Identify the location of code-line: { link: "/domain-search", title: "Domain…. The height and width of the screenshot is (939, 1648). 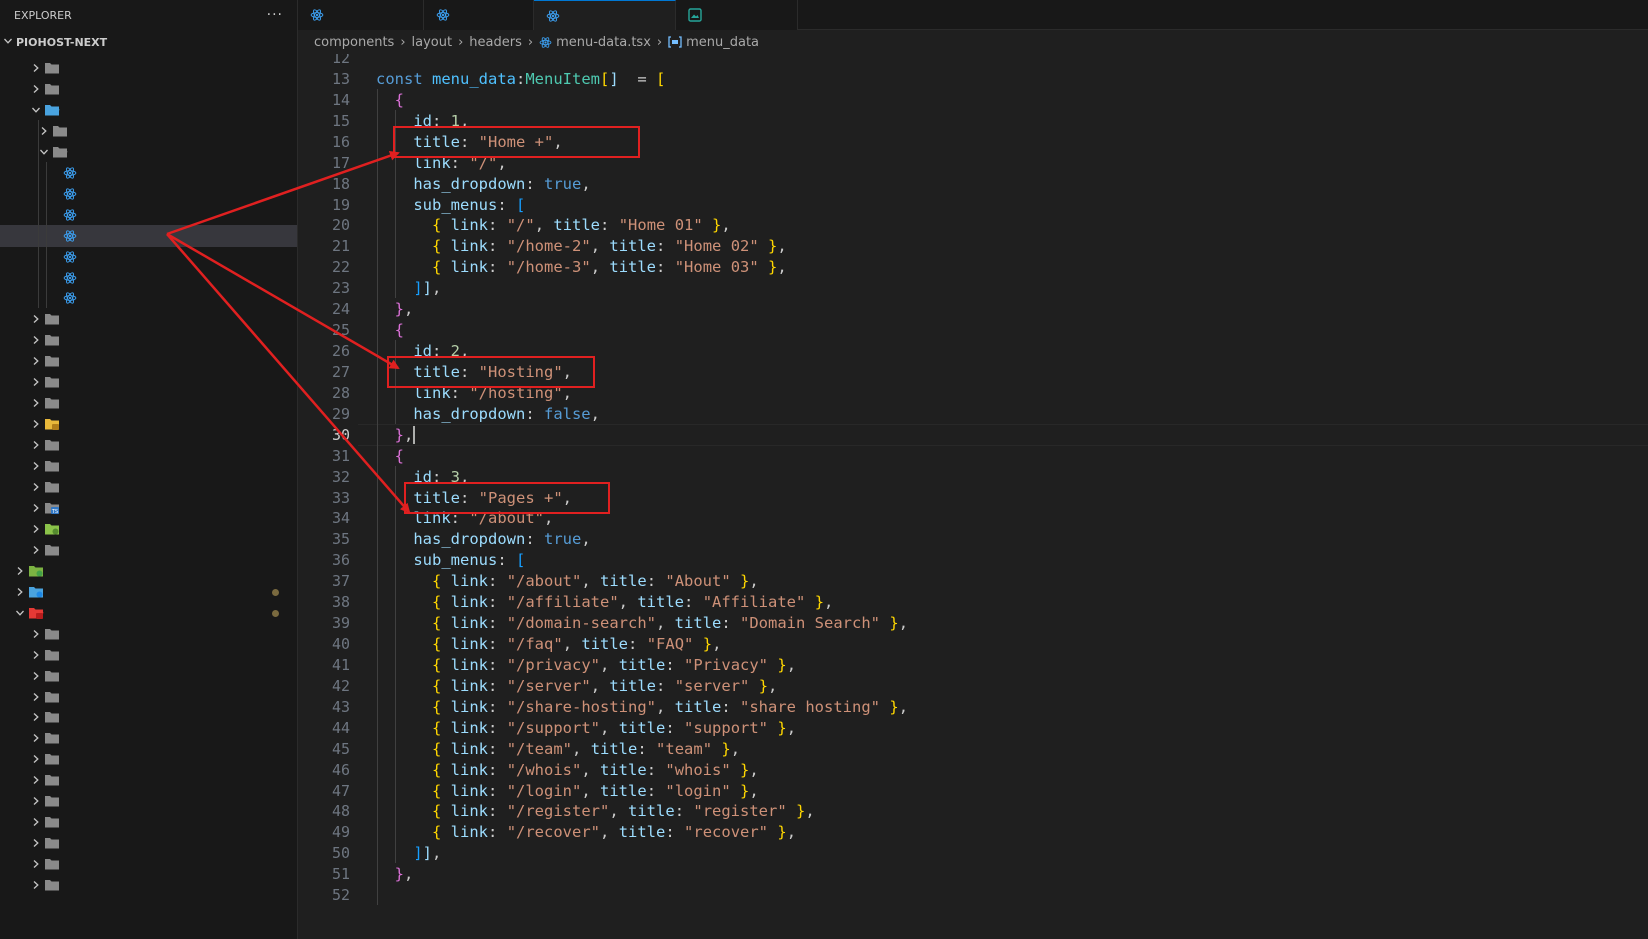
(642, 623).